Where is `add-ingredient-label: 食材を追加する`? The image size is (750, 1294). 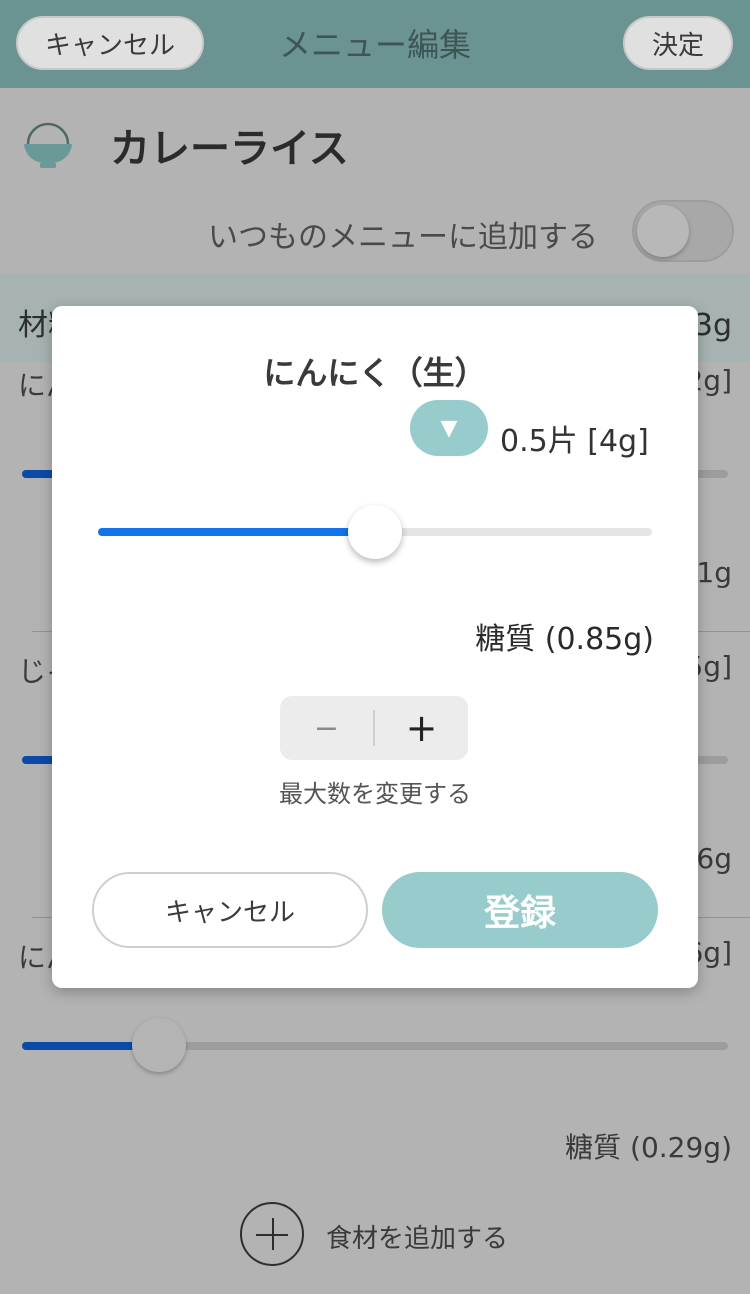 add-ingredient-label: 食材を追加する is located at coordinates (417, 1236).